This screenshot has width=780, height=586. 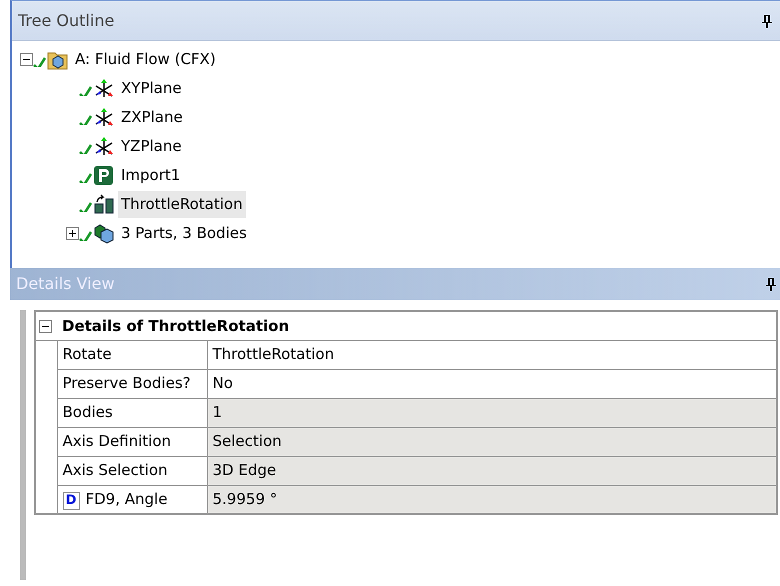 I want to click on tree-item: YZPlane, so click(x=151, y=146).